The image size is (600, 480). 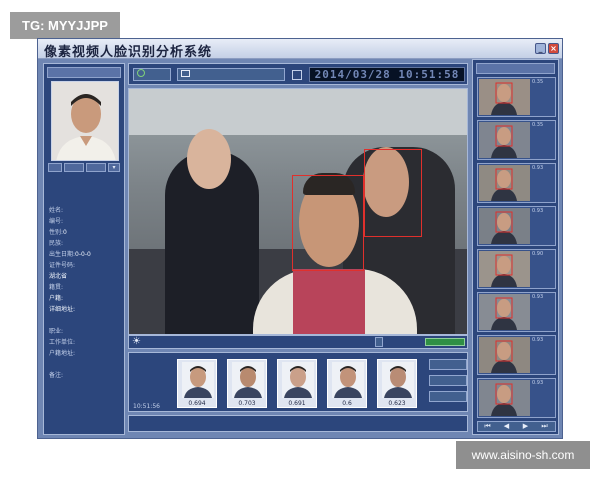 What do you see at coordinates (553, 48) in the screenshot?
I see `close-icon: ×` at bounding box center [553, 48].